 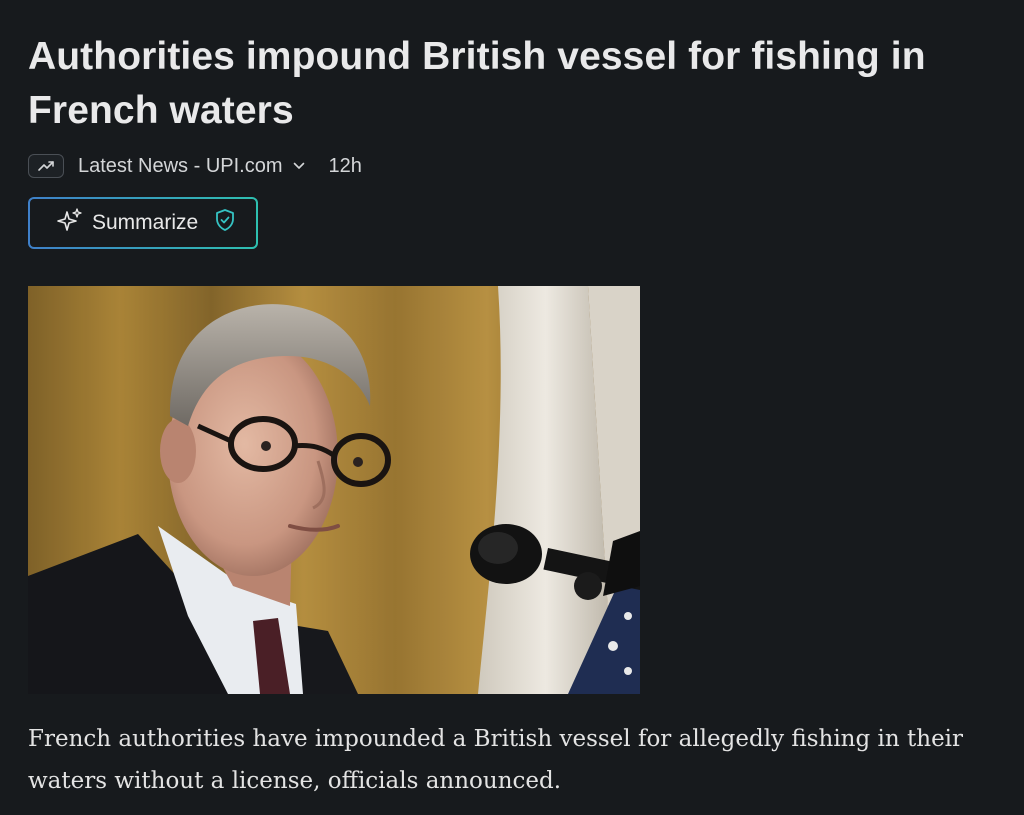 What do you see at coordinates (225, 223) in the screenshot?
I see `shield-check-icon` at bounding box center [225, 223].